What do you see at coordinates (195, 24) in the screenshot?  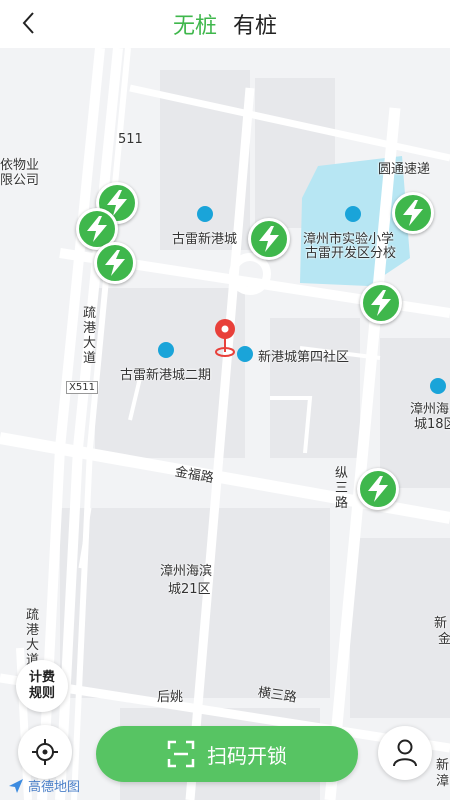 I see `tab-dockless: 无桩` at bounding box center [195, 24].